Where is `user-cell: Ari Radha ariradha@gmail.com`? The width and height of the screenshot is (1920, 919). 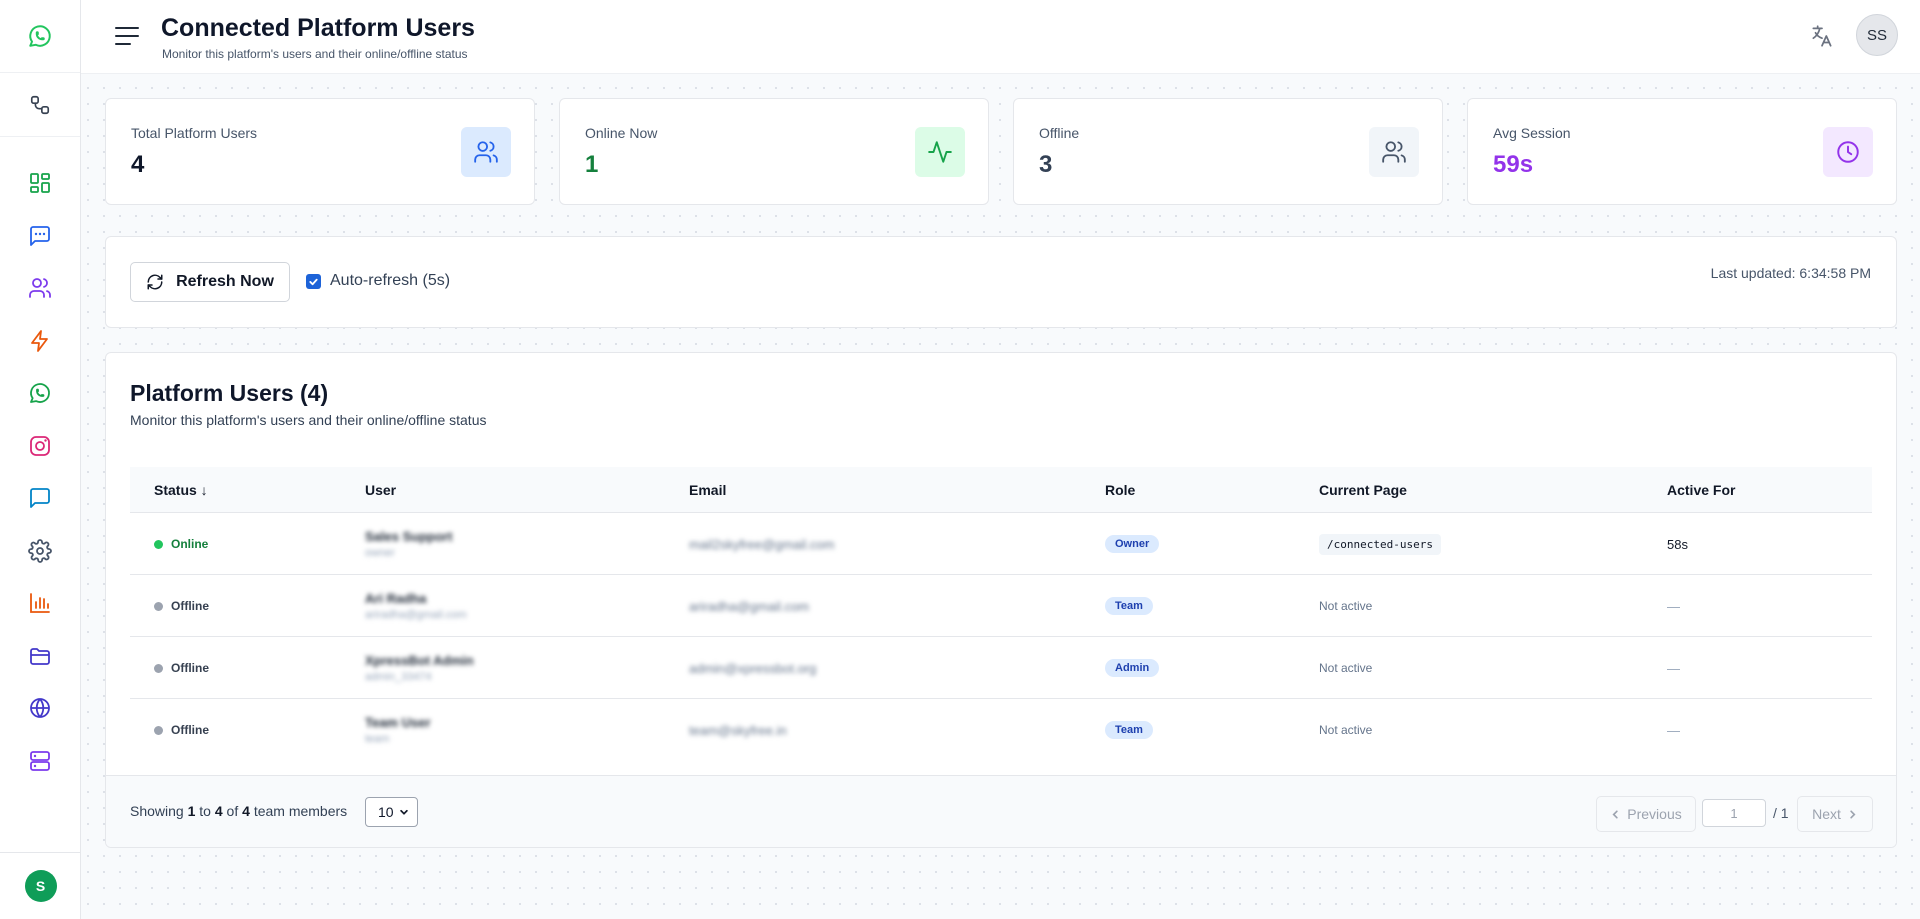
user-cell: Ari Radha ariradha@gmail.com is located at coordinates (416, 606).